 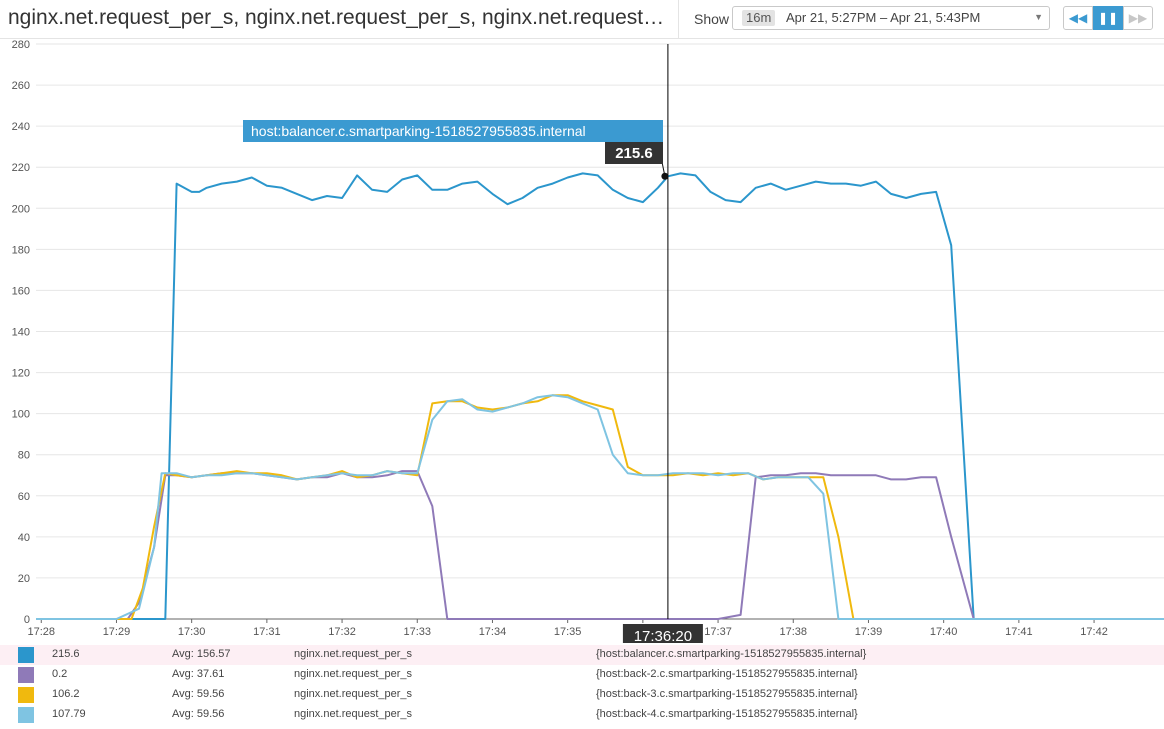 What do you see at coordinates (493, 632) in the screenshot?
I see `x-tick-label: 17:34` at bounding box center [493, 632].